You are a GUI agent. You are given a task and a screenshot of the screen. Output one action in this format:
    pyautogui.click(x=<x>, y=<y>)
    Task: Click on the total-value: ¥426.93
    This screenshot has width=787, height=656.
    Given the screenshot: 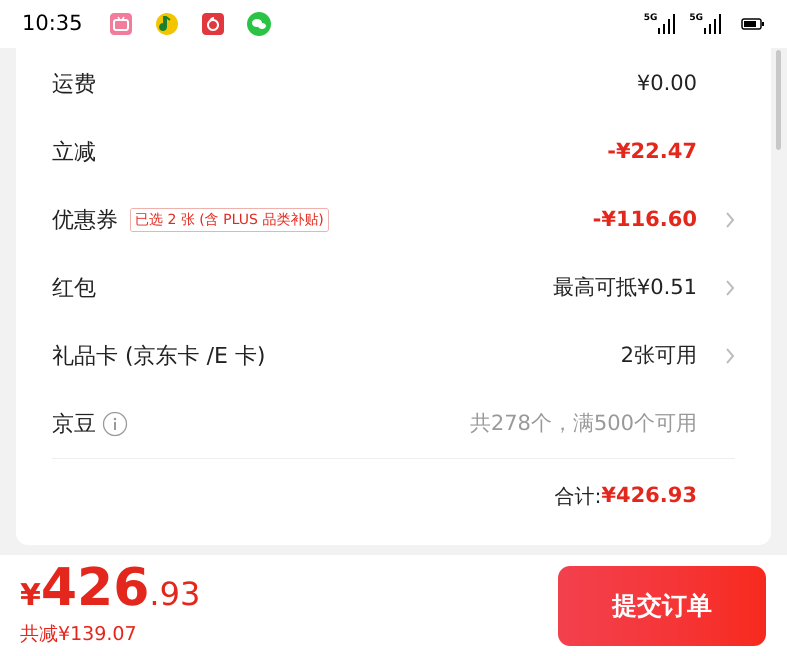 What is the action you would take?
    pyautogui.click(x=649, y=495)
    